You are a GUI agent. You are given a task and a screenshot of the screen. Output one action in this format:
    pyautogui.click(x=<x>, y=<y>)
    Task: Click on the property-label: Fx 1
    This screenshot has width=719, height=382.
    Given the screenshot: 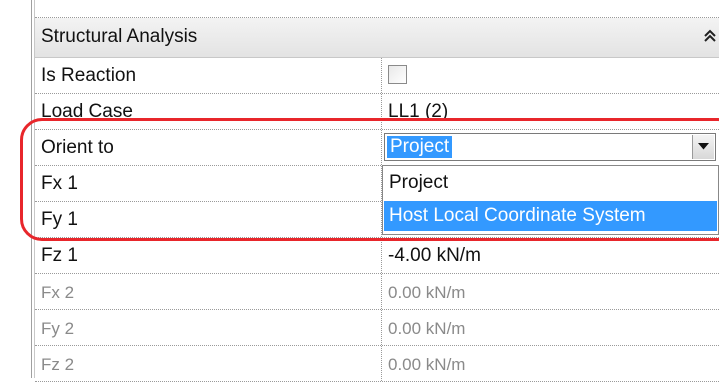 What is the action you would take?
    pyautogui.click(x=59, y=183)
    